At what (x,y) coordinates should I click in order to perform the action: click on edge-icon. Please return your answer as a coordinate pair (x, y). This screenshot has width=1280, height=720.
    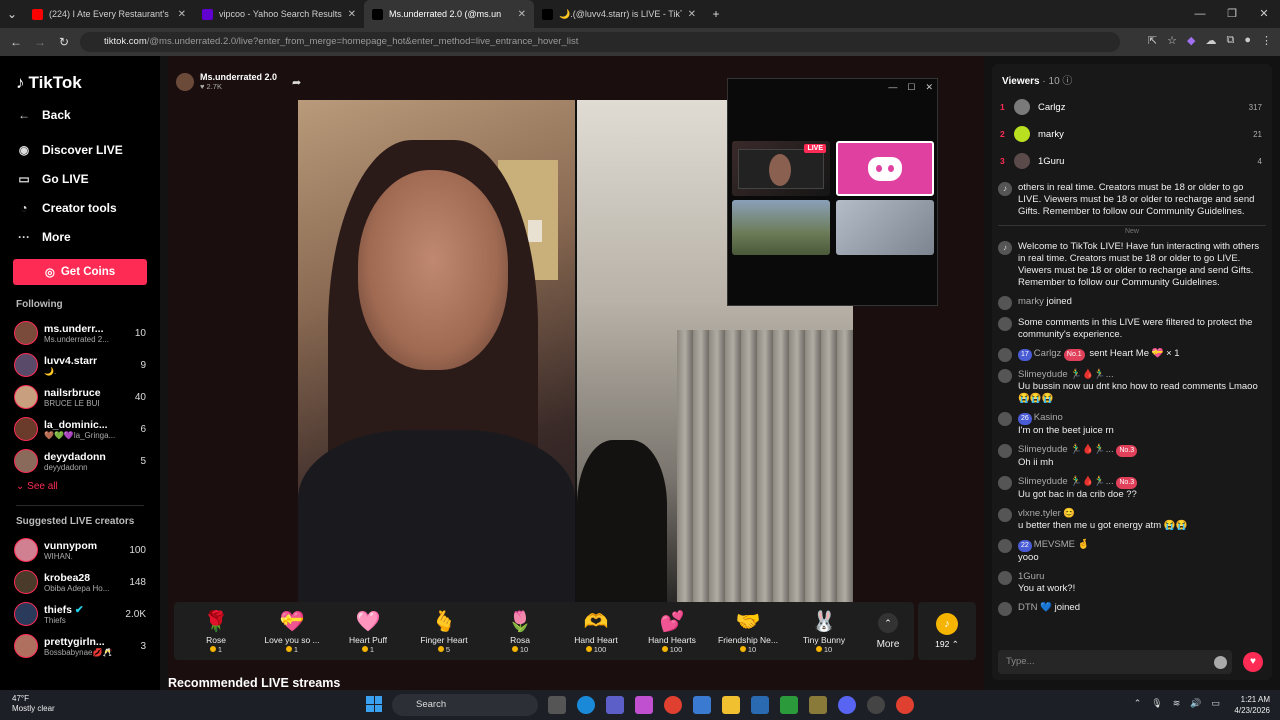
    Looking at the image, I should click on (586, 705).